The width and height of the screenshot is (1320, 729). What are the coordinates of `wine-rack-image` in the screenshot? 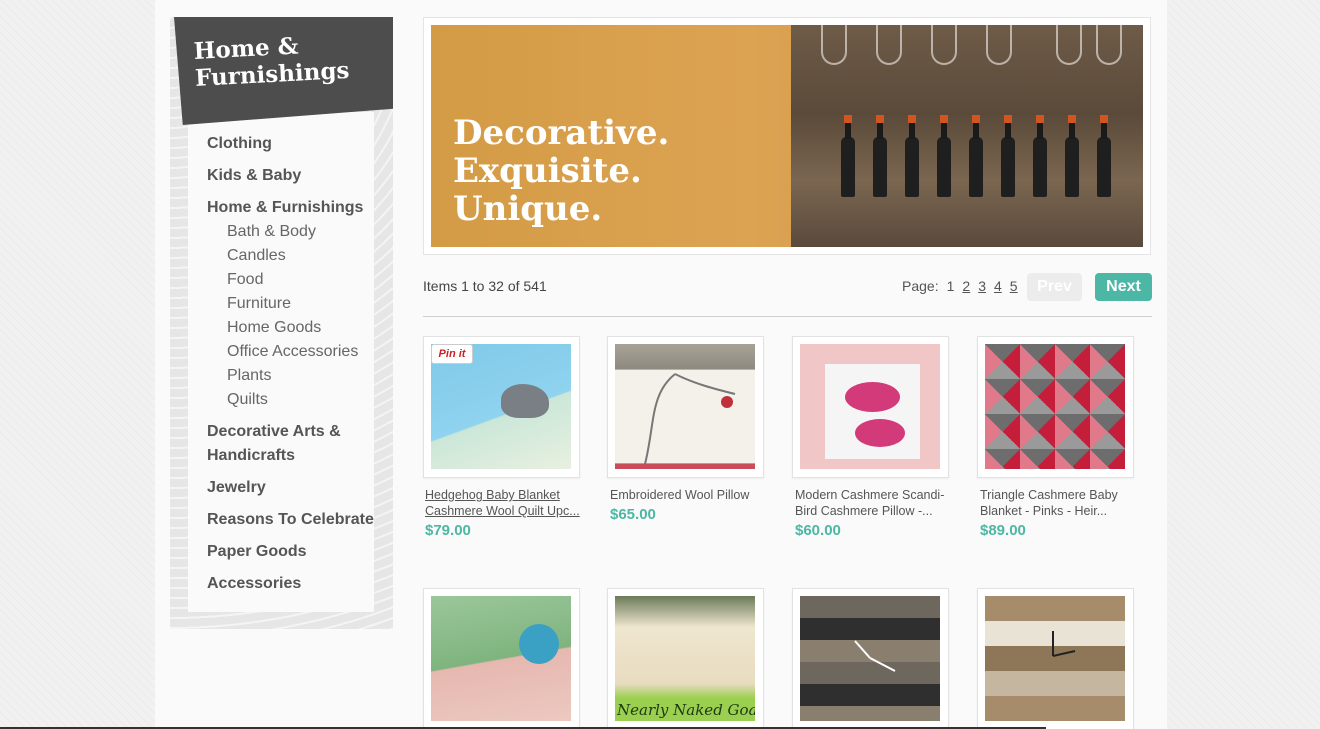 It's located at (967, 136).